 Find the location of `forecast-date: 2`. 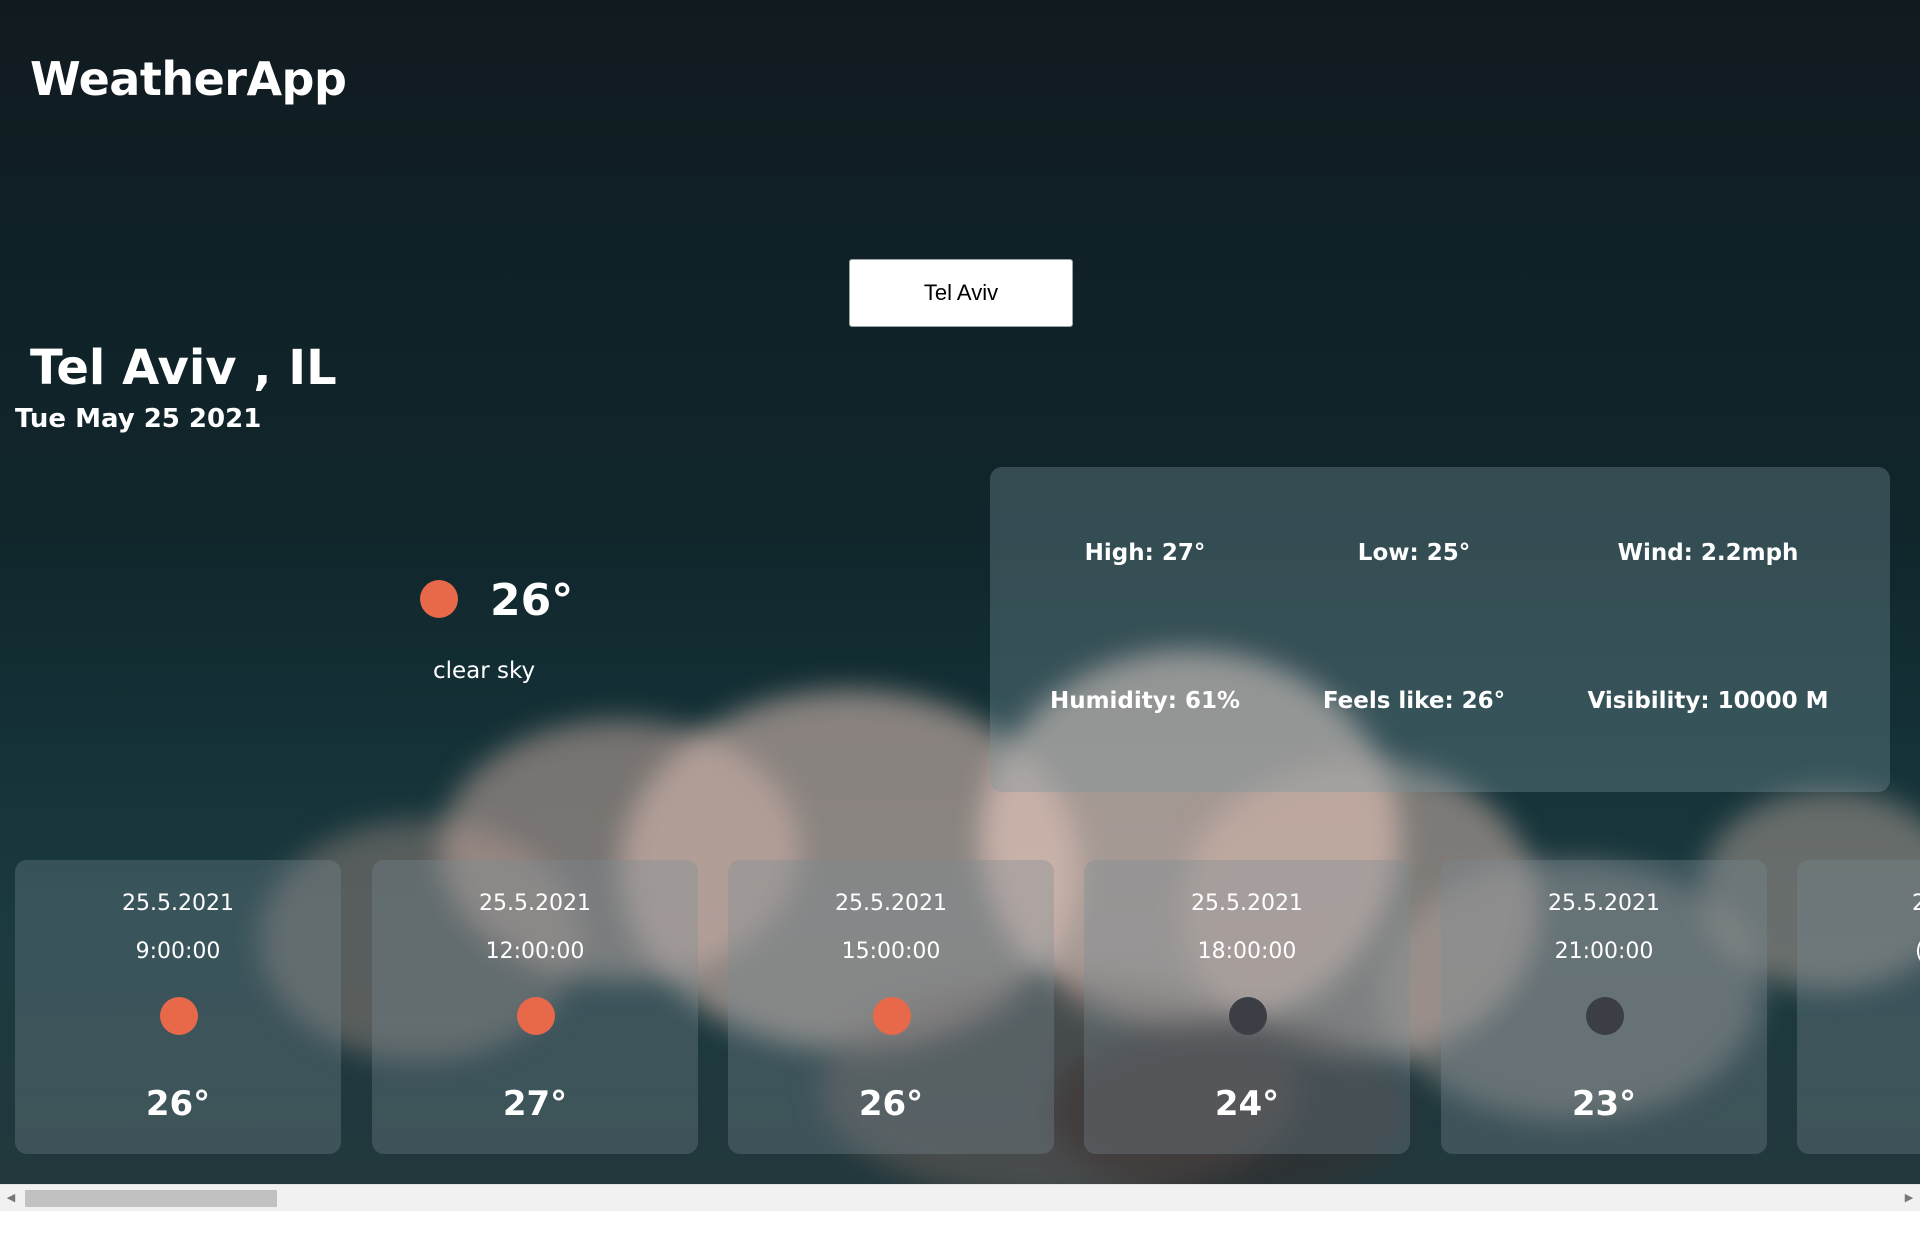

forecast-date: 2 is located at coordinates (1916, 903).